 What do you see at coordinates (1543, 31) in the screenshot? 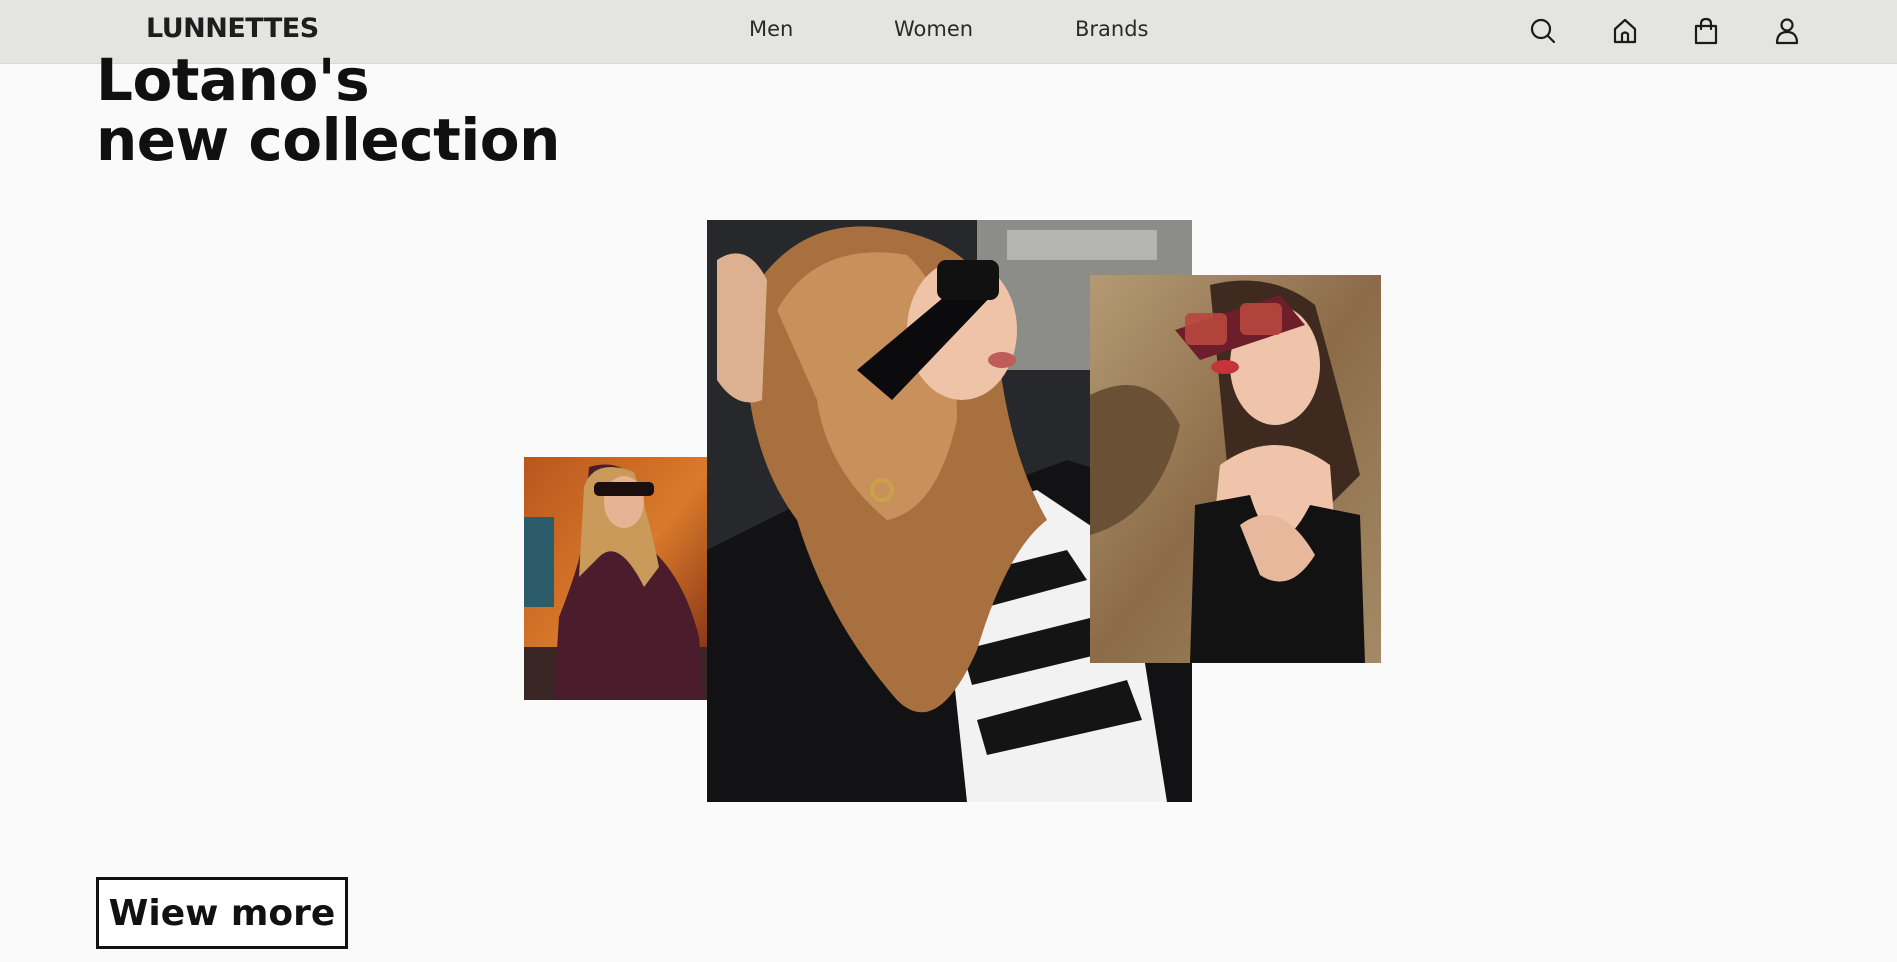
I see `search-icon` at bounding box center [1543, 31].